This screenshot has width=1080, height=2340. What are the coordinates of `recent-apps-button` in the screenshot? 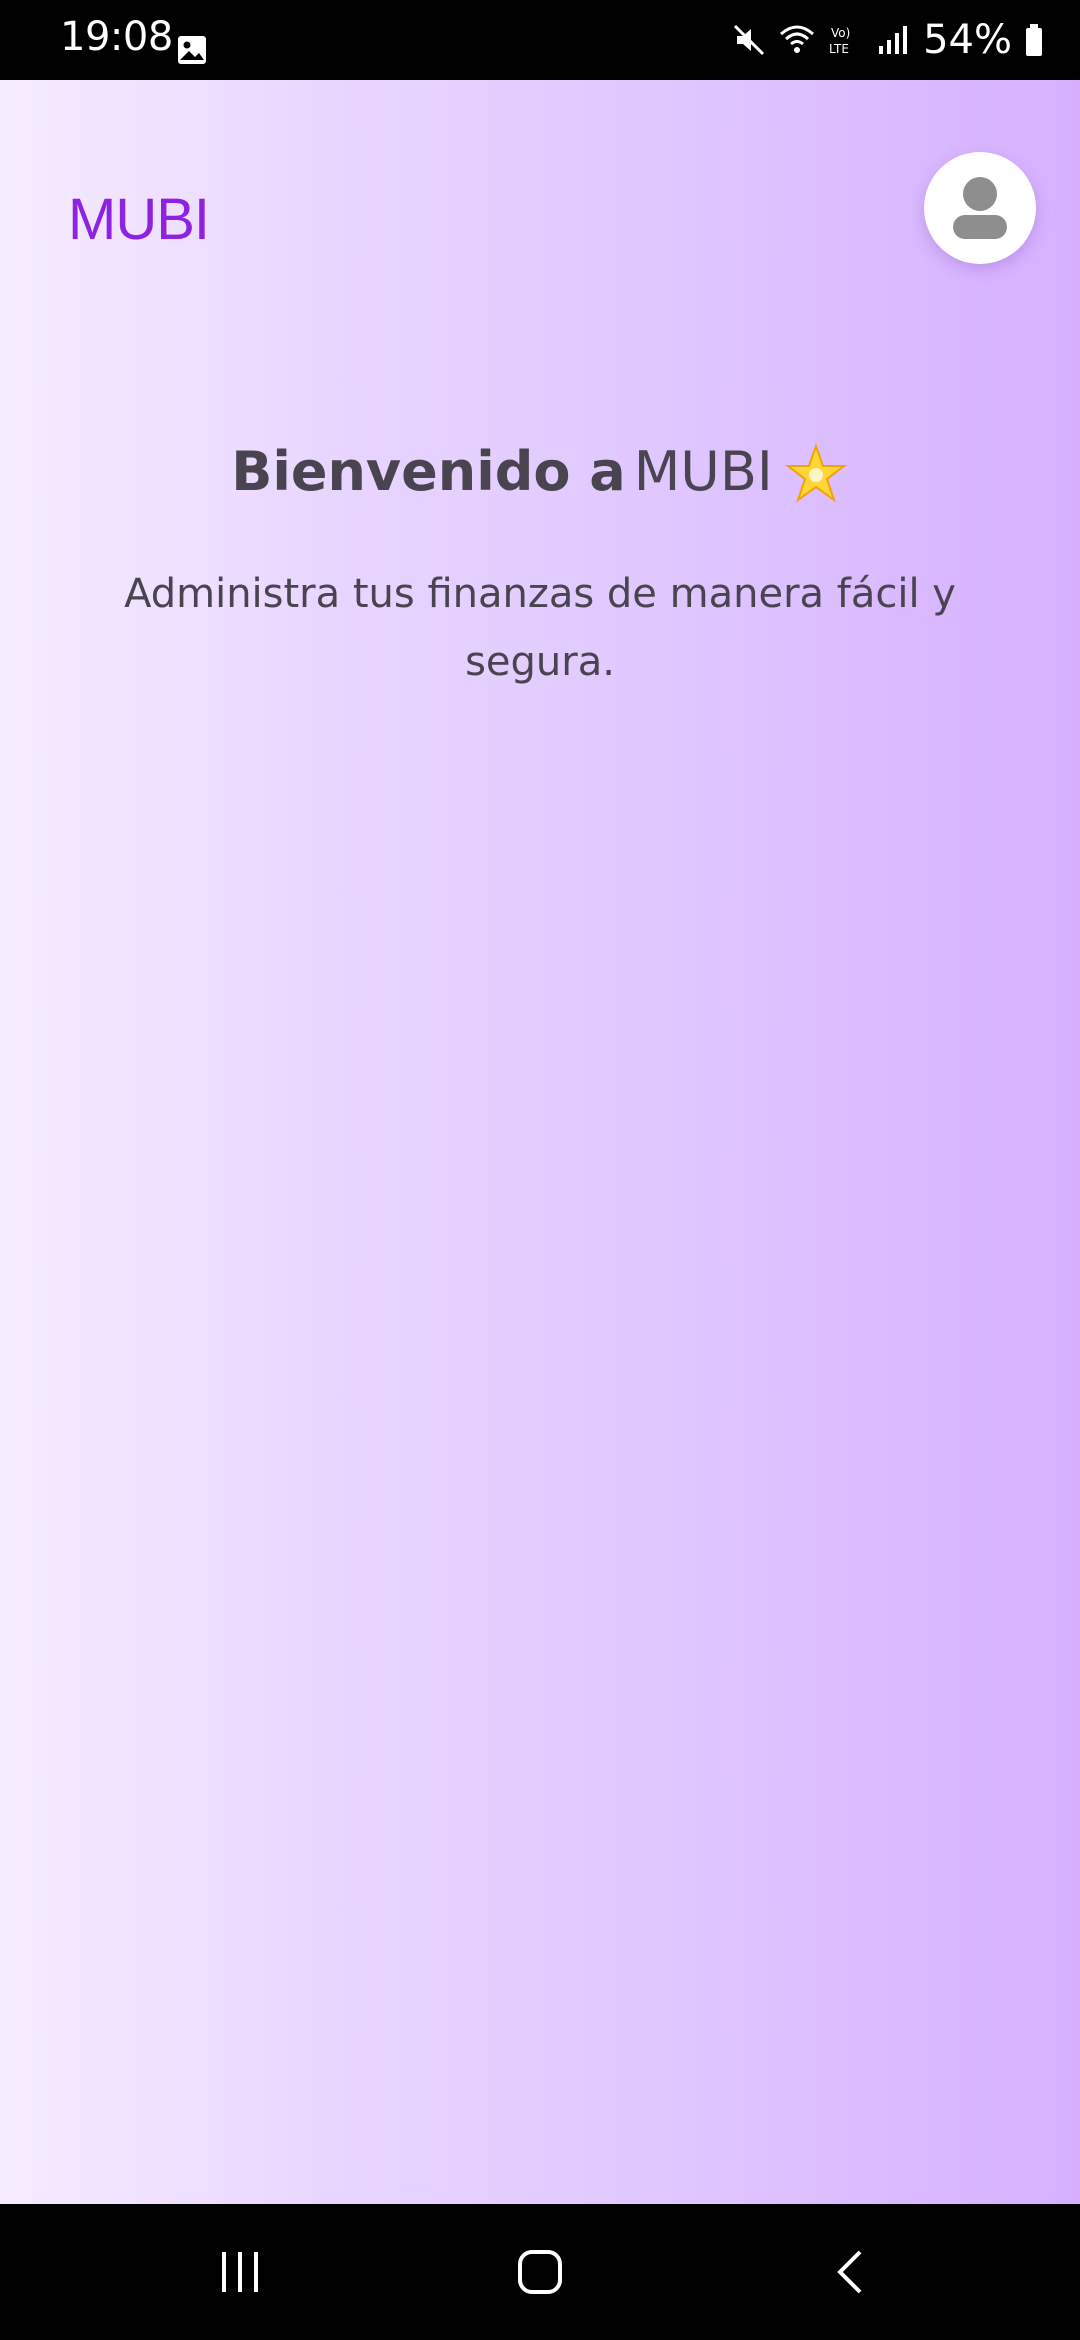 It's located at (240, 2272).